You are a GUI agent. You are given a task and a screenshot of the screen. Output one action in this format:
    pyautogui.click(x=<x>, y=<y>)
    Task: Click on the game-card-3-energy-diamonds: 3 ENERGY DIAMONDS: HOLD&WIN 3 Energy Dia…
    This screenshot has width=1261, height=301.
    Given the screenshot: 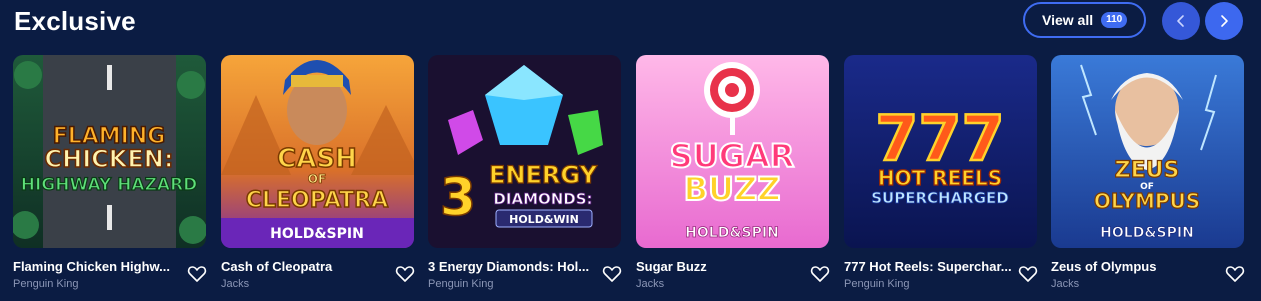 What is the action you would take?
    pyautogui.click(x=525, y=175)
    